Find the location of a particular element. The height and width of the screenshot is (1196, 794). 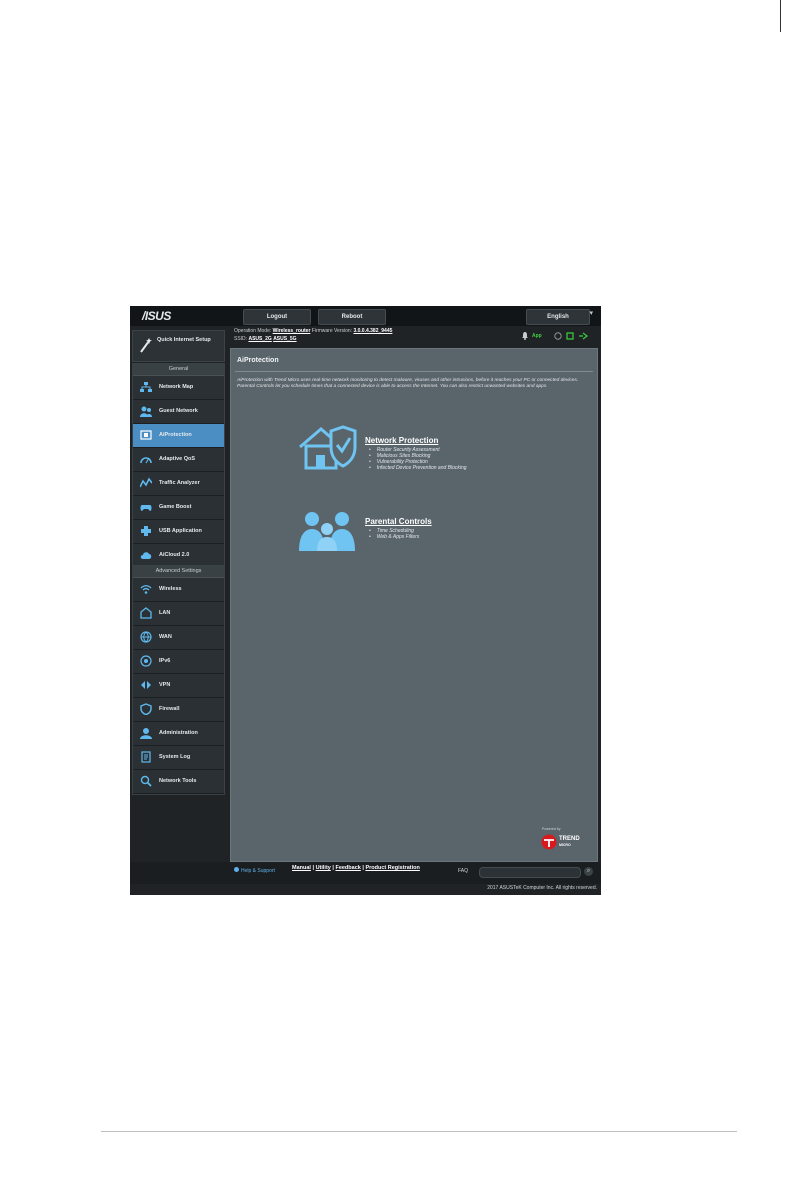

ssid-5g-link: ASUS_5G is located at coordinates (284, 339).